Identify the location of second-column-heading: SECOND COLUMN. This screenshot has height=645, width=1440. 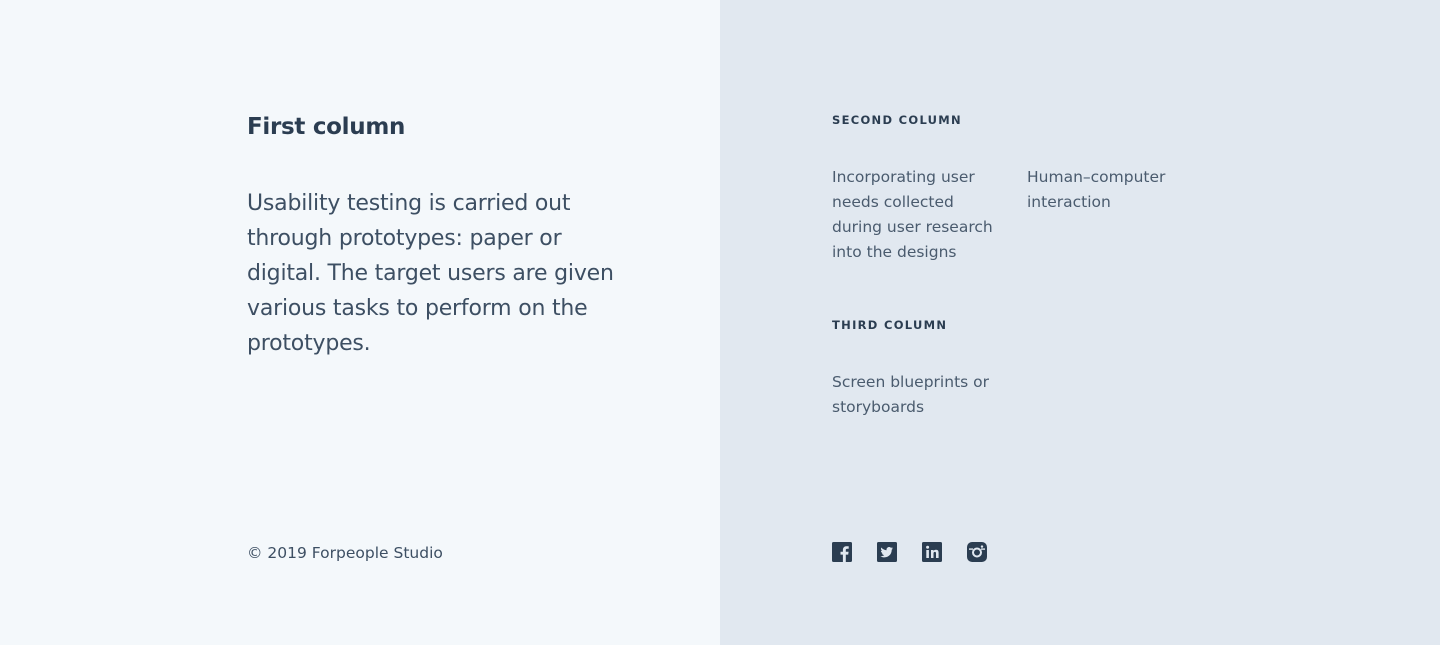
(897, 120).